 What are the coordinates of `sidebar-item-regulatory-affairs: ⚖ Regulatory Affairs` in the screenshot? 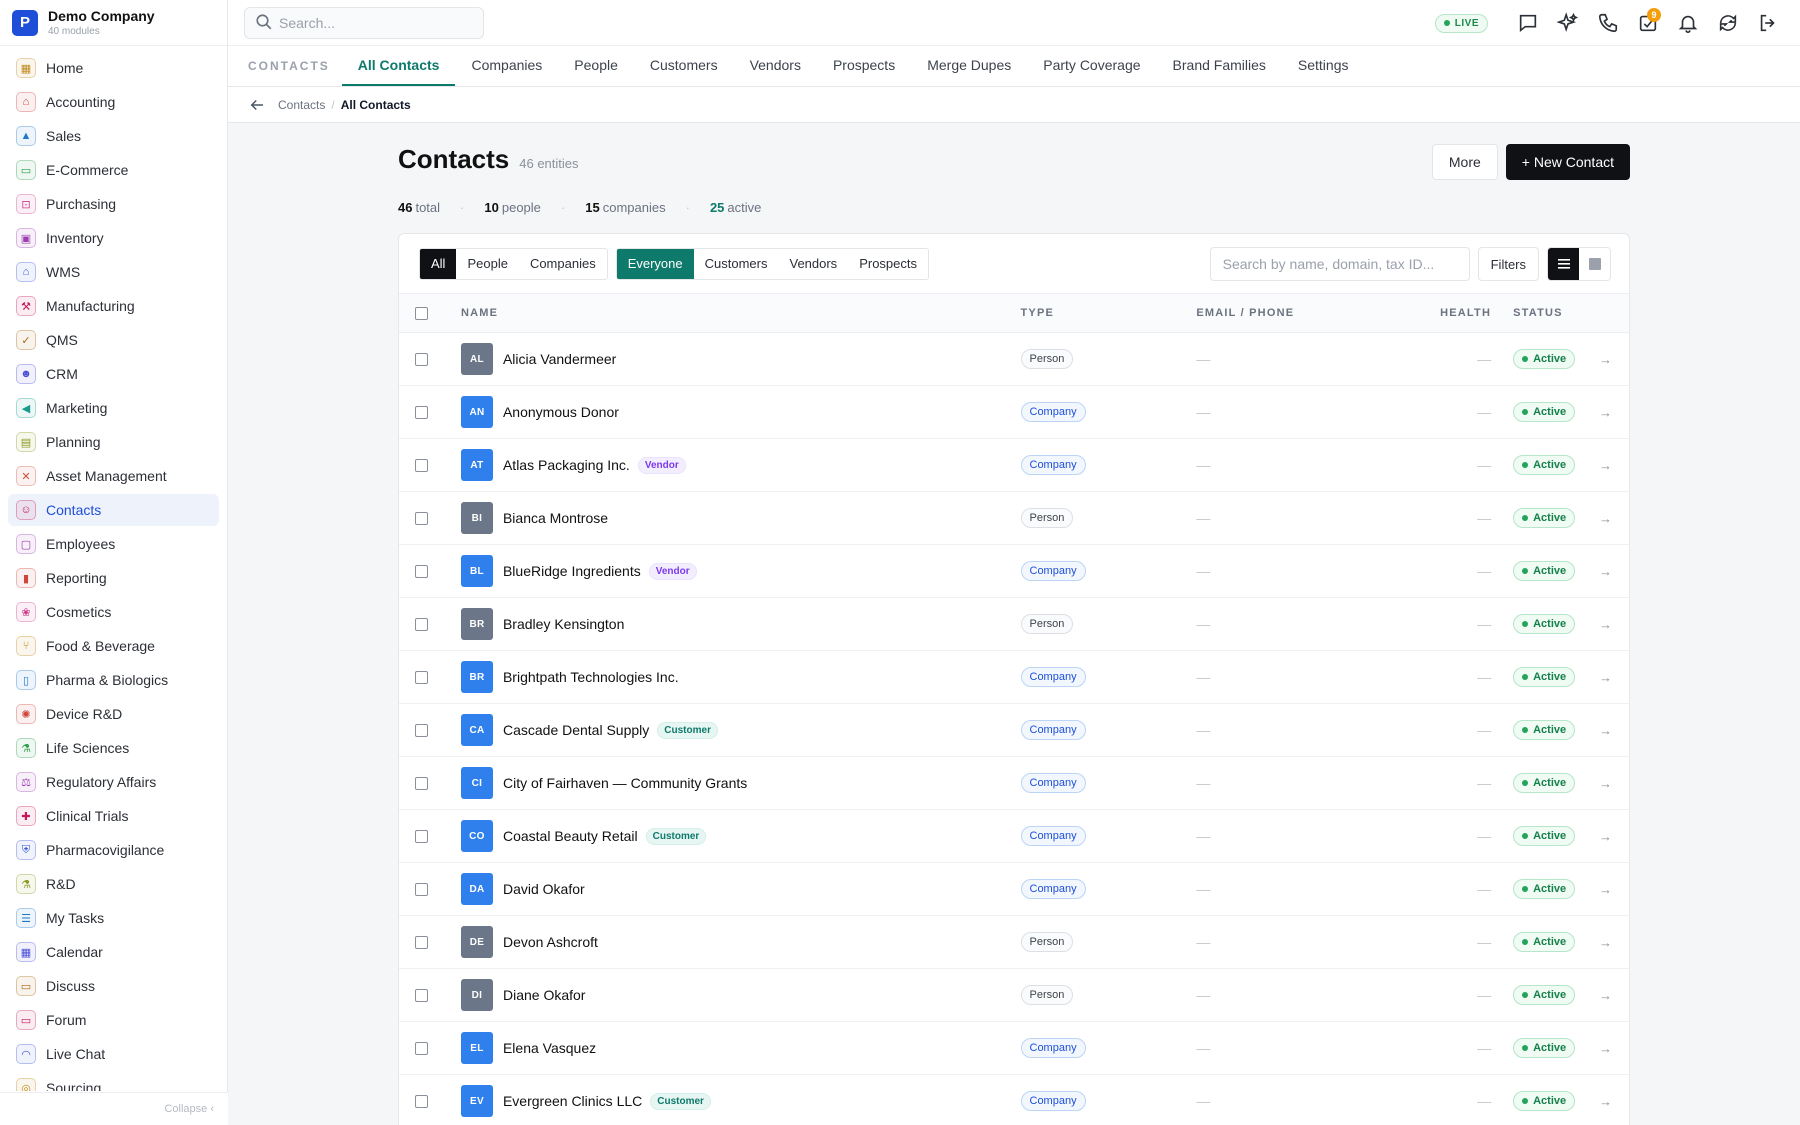 It's located at (113, 782).